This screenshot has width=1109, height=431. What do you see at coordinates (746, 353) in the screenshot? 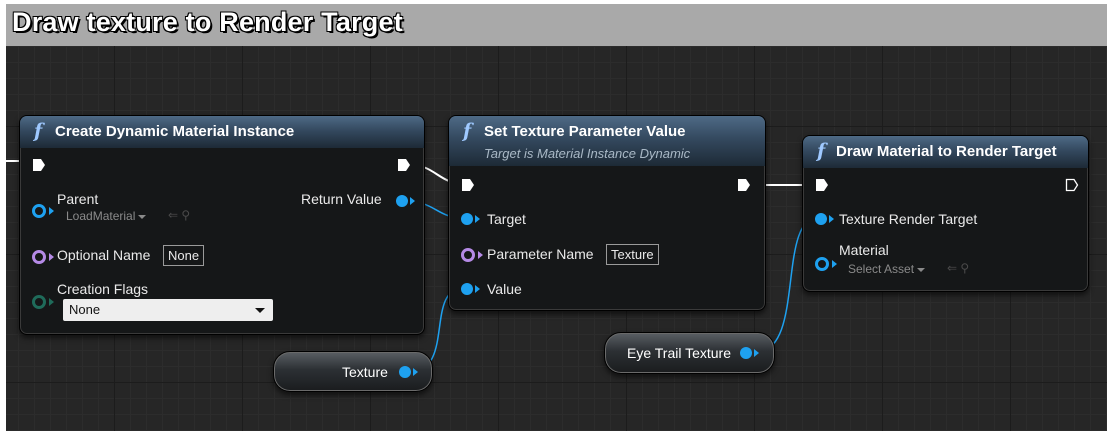
I see `eye-trail-texture-output-pin` at bounding box center [746, 353].